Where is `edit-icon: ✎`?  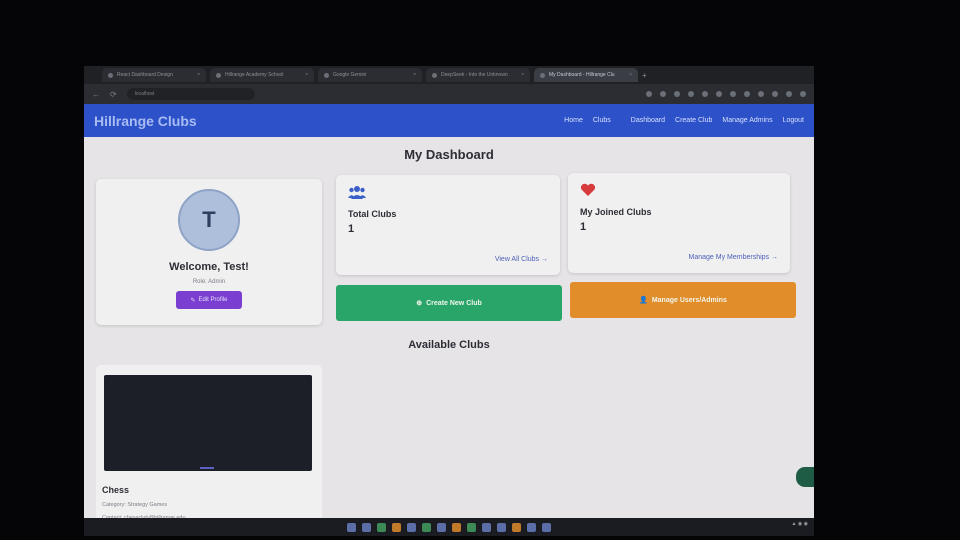 edit-icon: ✎ is located at coordinates (193, 300).